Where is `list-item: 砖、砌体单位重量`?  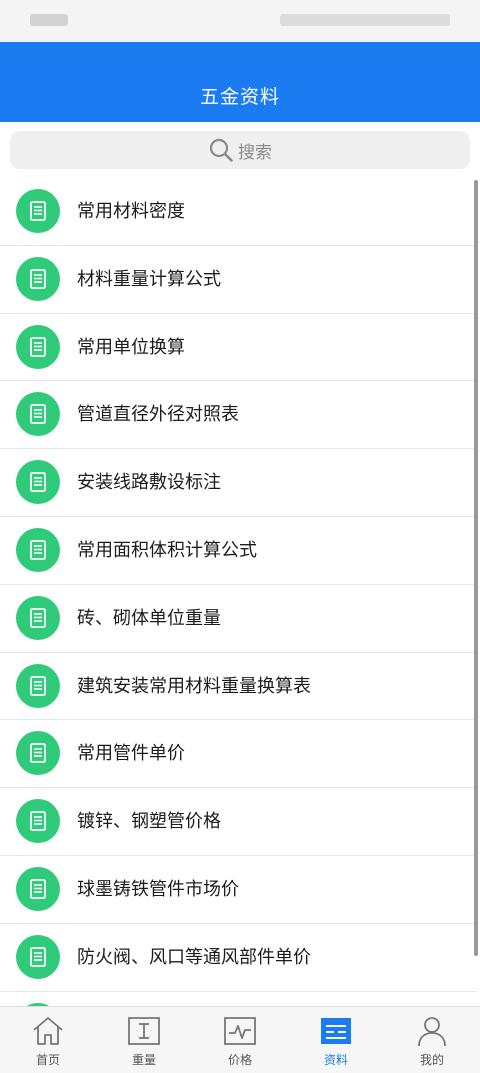
list-item: 砖、砌体单位重量 is located at coordinates (238, 619).